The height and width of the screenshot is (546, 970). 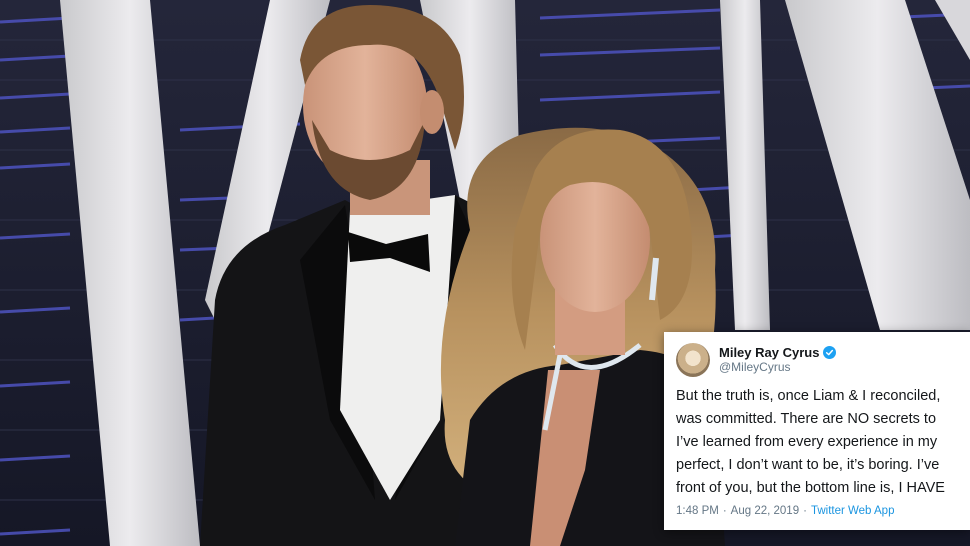 I want to click on tweet-meta: 1:48 PM · Aug 22, 2019 · Twitter Web App, so click(x=785, y=511).